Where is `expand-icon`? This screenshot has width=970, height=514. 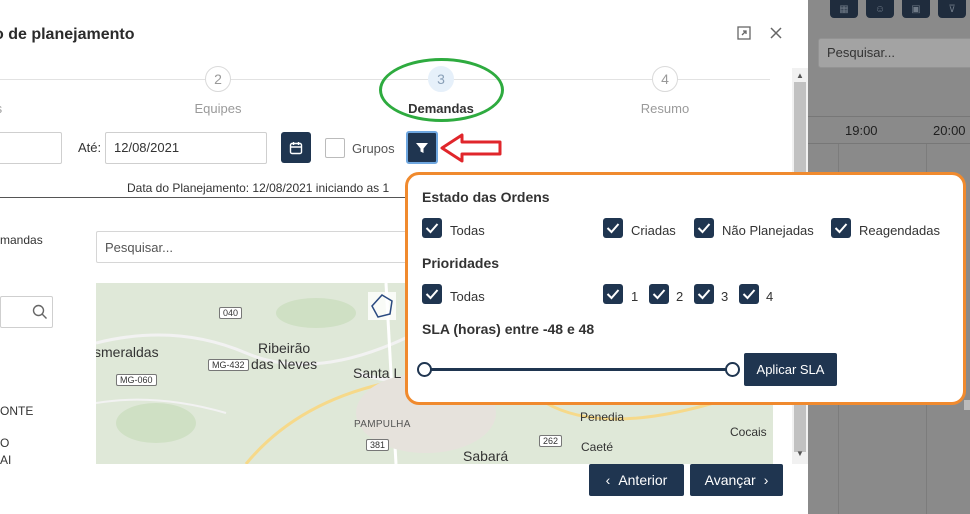
expand-icon is located at coordinates (744, 33).